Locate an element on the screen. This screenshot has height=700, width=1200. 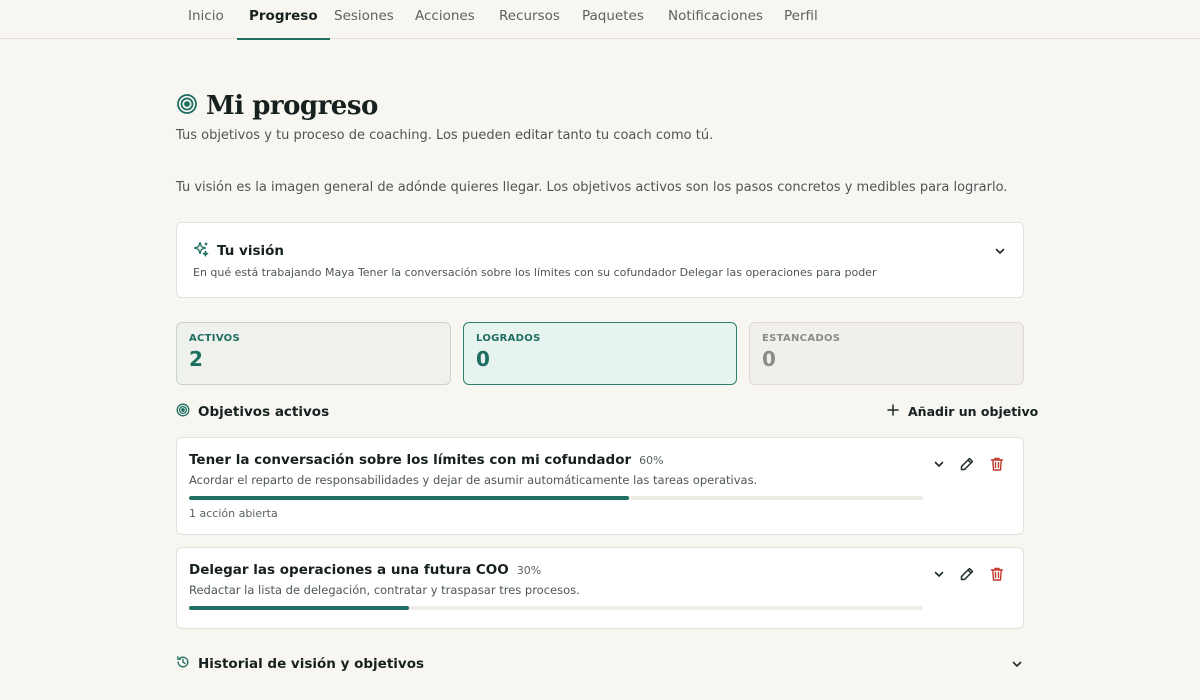
stat-active-label: ACTIVOS is located at coordinates (214, 338).